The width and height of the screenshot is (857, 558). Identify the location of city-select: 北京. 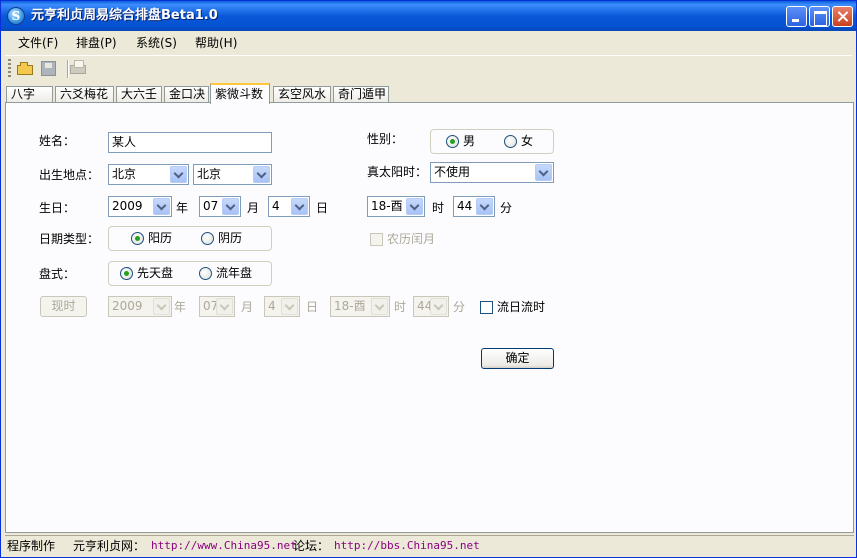
(232, 174).